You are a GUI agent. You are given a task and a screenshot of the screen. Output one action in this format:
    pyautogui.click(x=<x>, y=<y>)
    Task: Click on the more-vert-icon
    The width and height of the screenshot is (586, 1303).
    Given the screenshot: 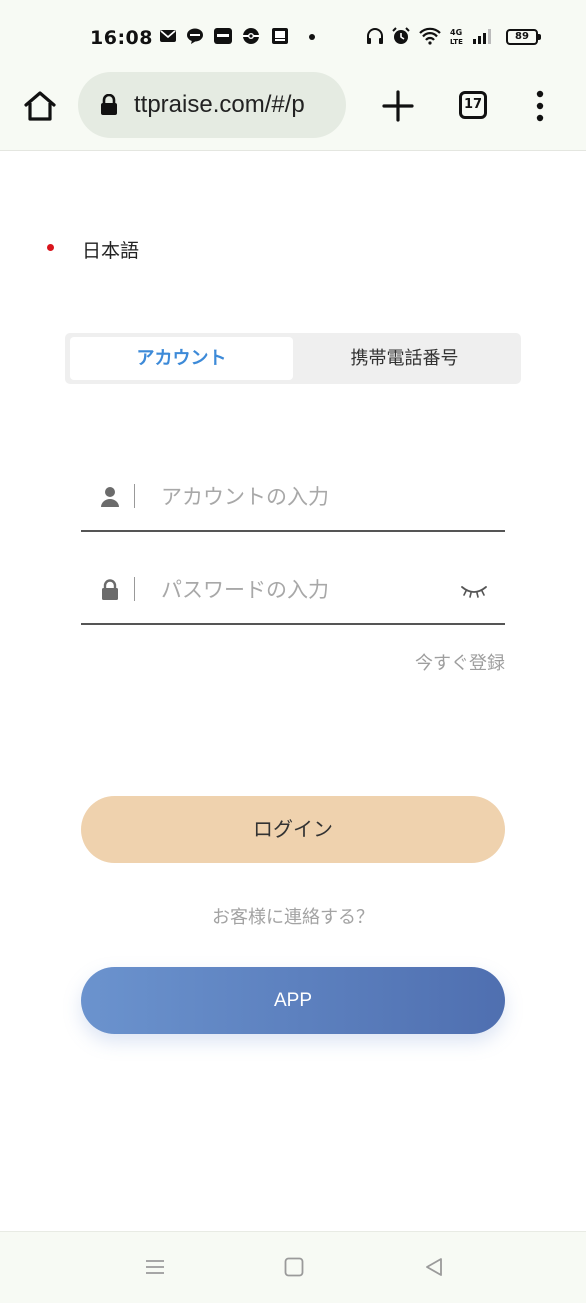 What is the action you would take?
    pyautogui.click(x=540, y=106)
    